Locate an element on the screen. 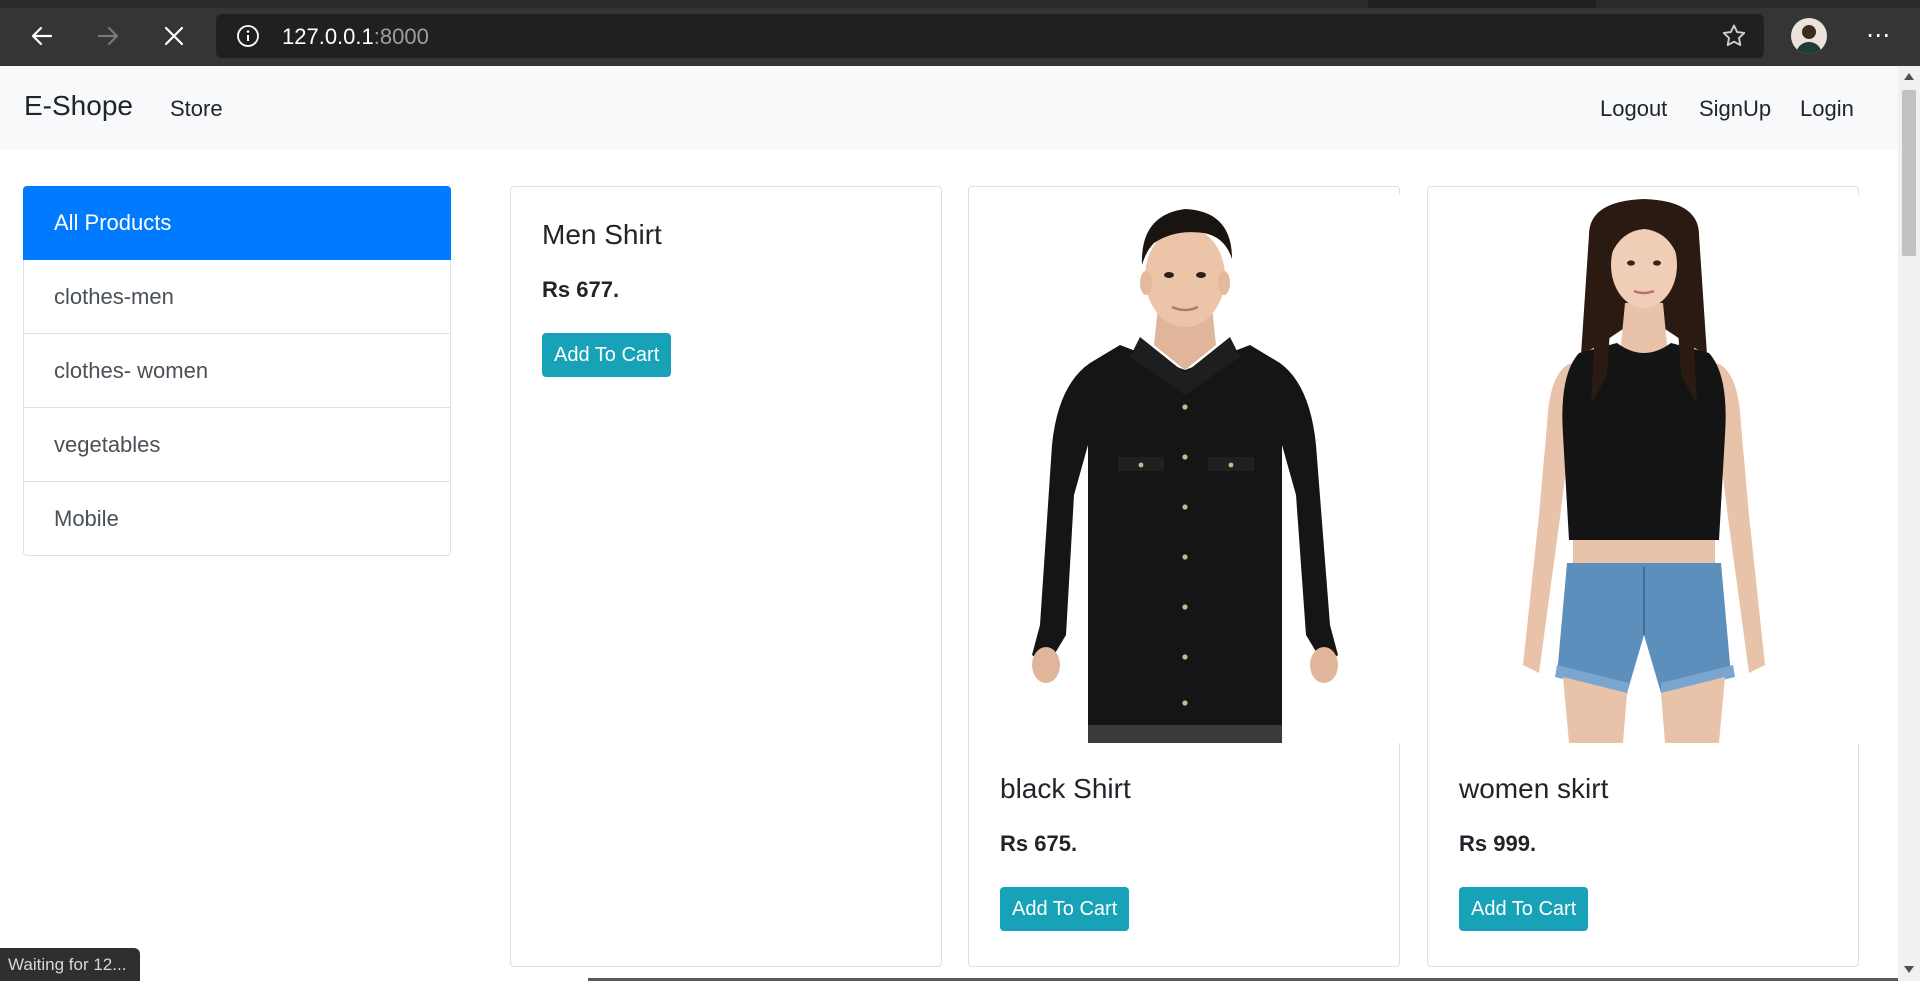  product-title: black Shirt is located at coordinates (1065, 788).